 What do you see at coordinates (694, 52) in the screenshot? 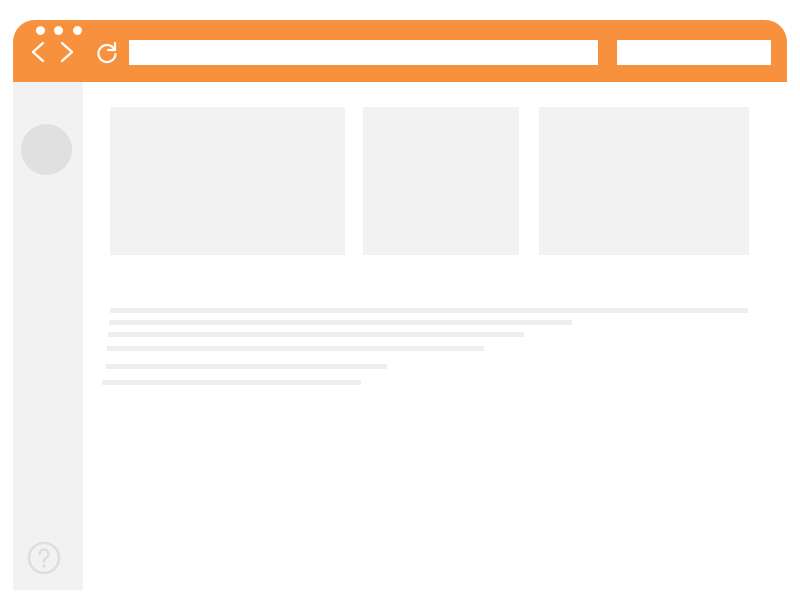
I see `search-input` at bounding box center [694, 52].